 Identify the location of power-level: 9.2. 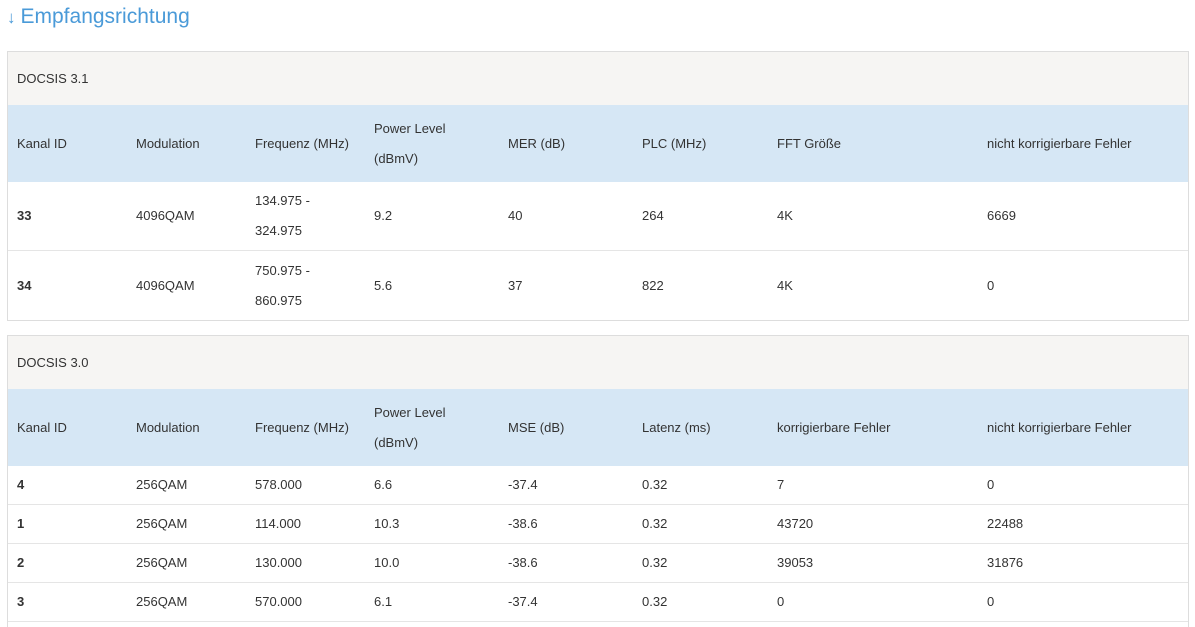
(383, 215).